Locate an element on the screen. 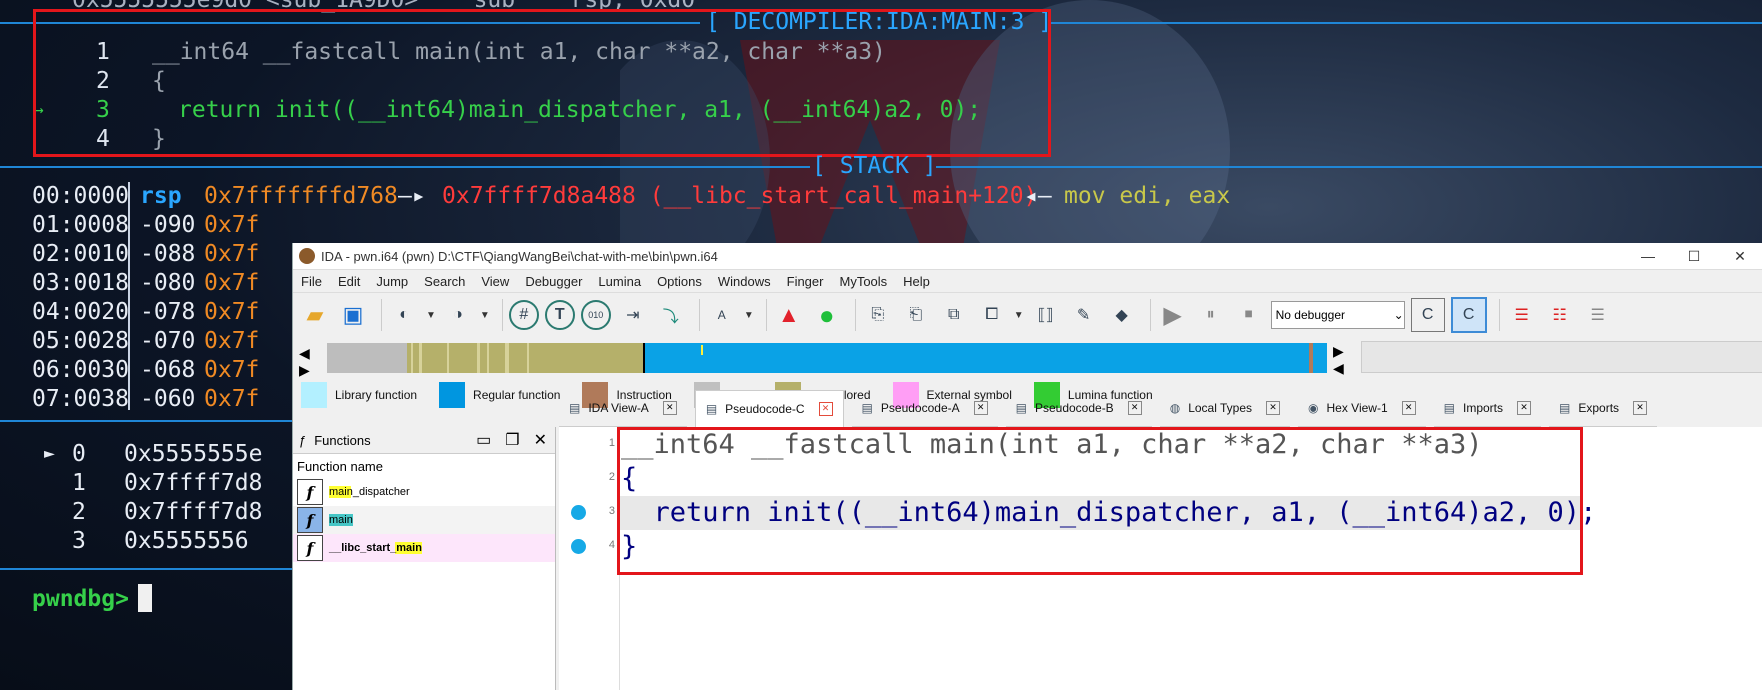  tab-pseudocode-c: ▤ Pseudocode-C ✕ is located at coordinates (769, 408).